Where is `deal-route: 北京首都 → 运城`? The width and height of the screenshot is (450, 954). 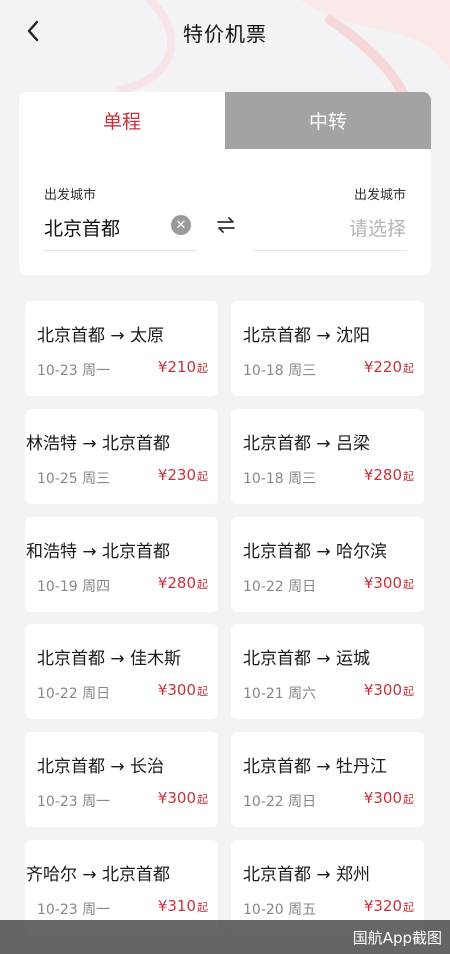 deal-route: 北京首都 → 运城 is located at coordinates (323, 656).